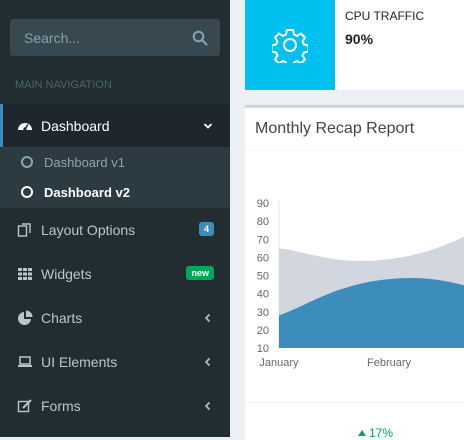 The width and height of the screenshot is (464, 440). What do you see at coordinates (263, 222) in the screenshot?
I see `y-tick-label: 80` at bounding box center [263, 222].